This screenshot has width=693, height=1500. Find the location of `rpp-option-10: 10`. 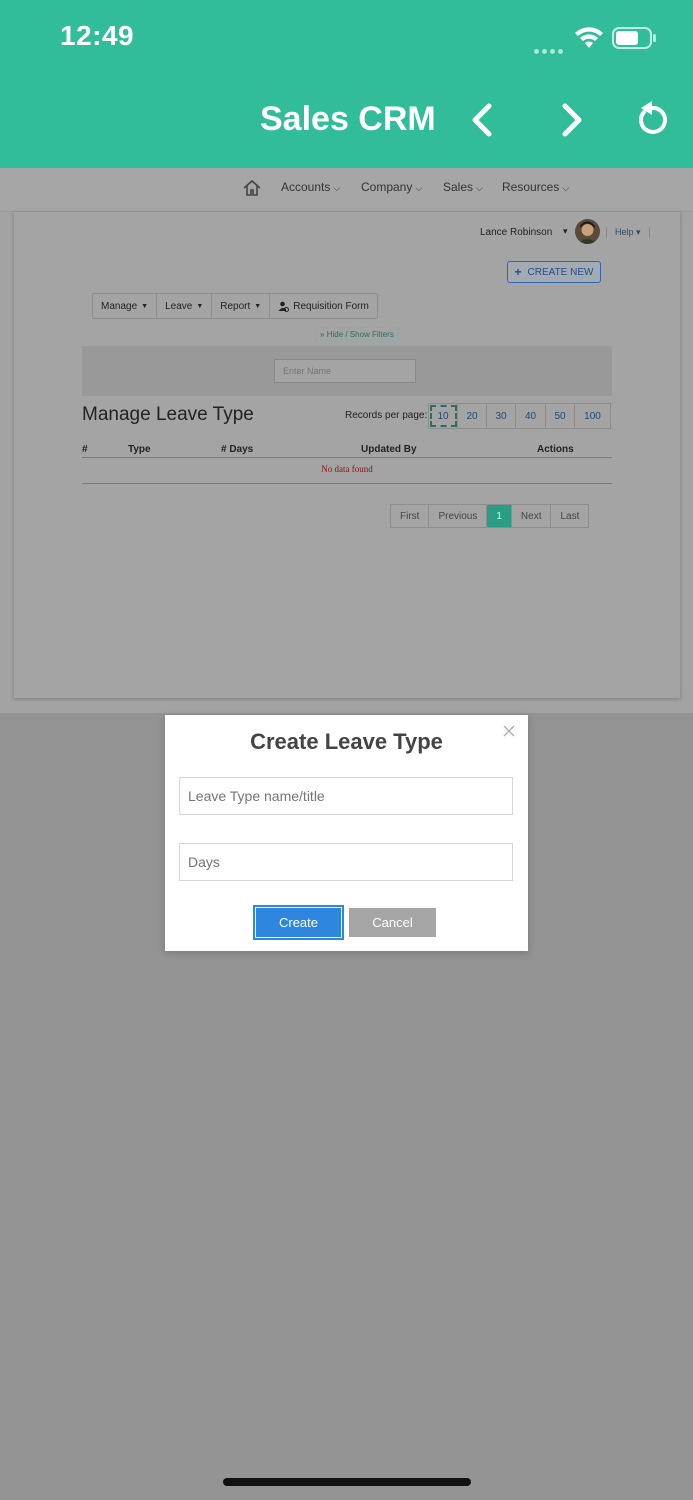

rpp-option-10: 10 is located at coordinates (443, 416).